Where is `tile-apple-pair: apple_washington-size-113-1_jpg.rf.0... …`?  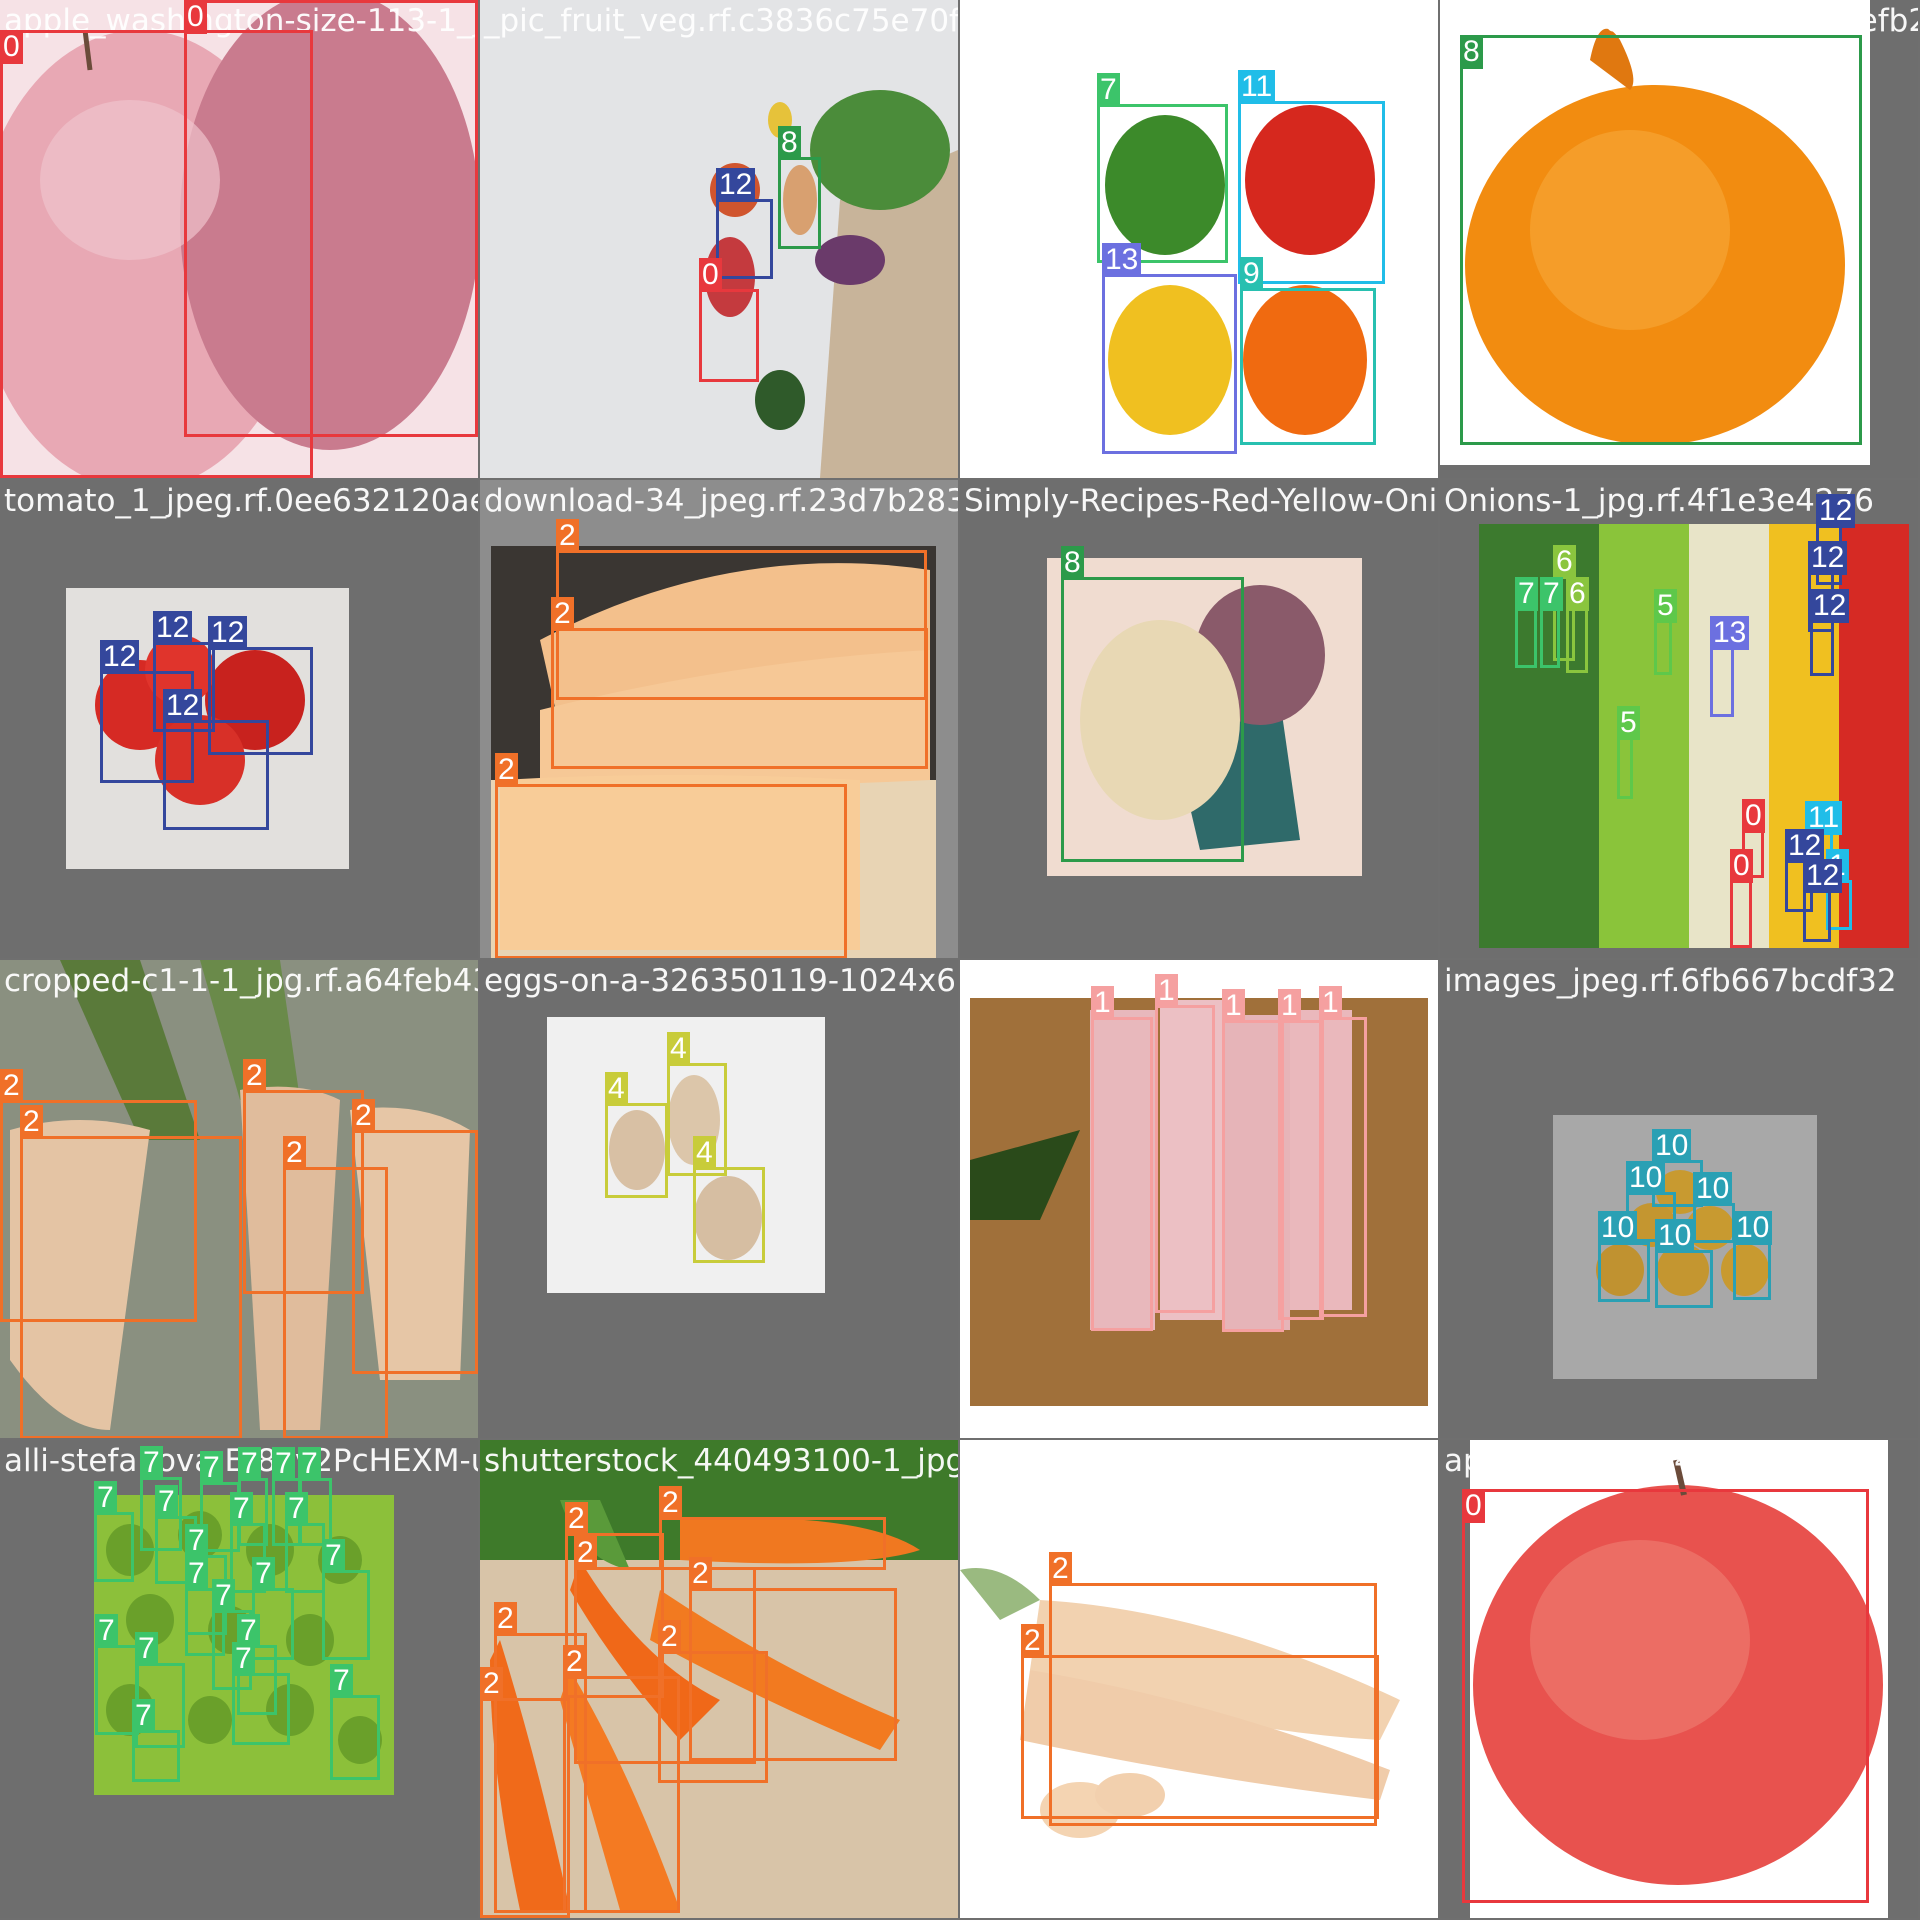 tile-apple-pair: apple_washington-size-113-1_jpg.rf.0... … is located at coordinates (239, 239).